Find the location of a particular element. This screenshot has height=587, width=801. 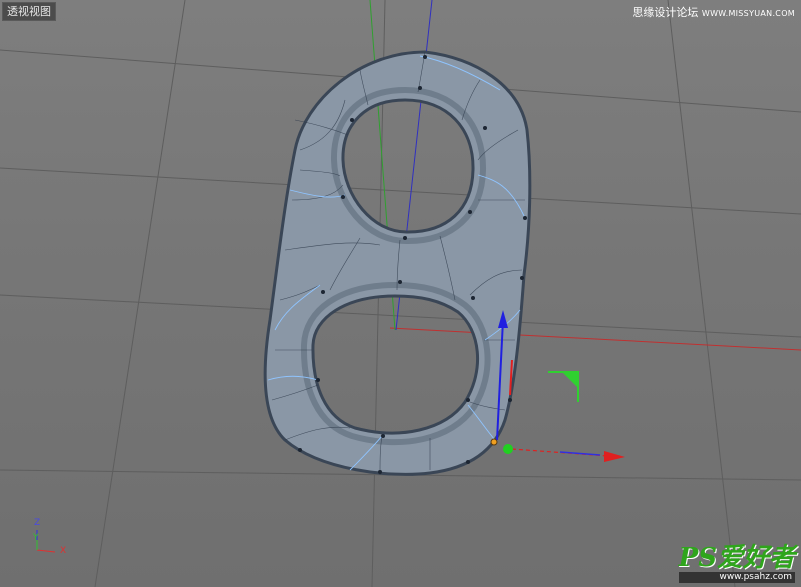

site-name: 思缘设计论坛 is located at coordinates (665, 12).